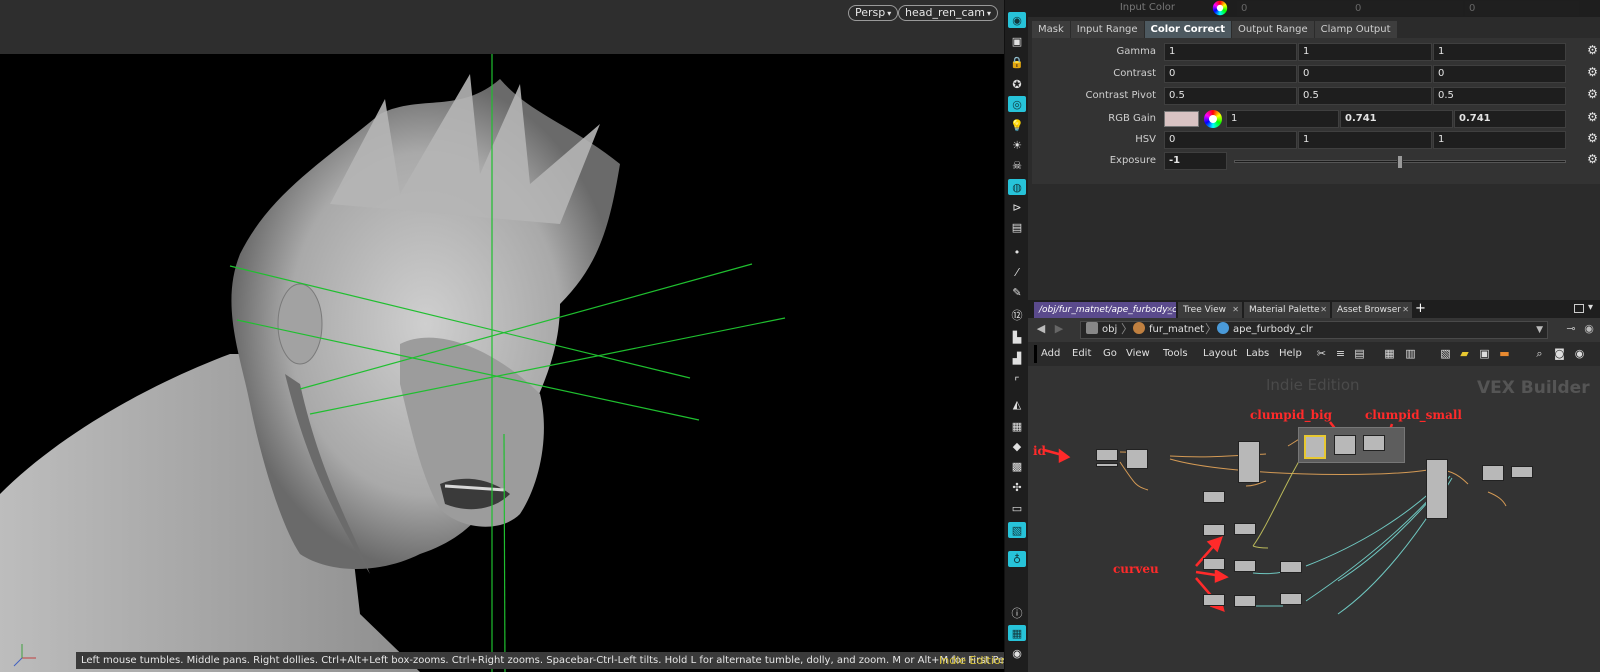 This screenshot has width=1600, height=672. What do you see at coordinates (1499, 74) in the screenshot?
I see `contrast-b-field: 0` at bounding box center [1499, 74].